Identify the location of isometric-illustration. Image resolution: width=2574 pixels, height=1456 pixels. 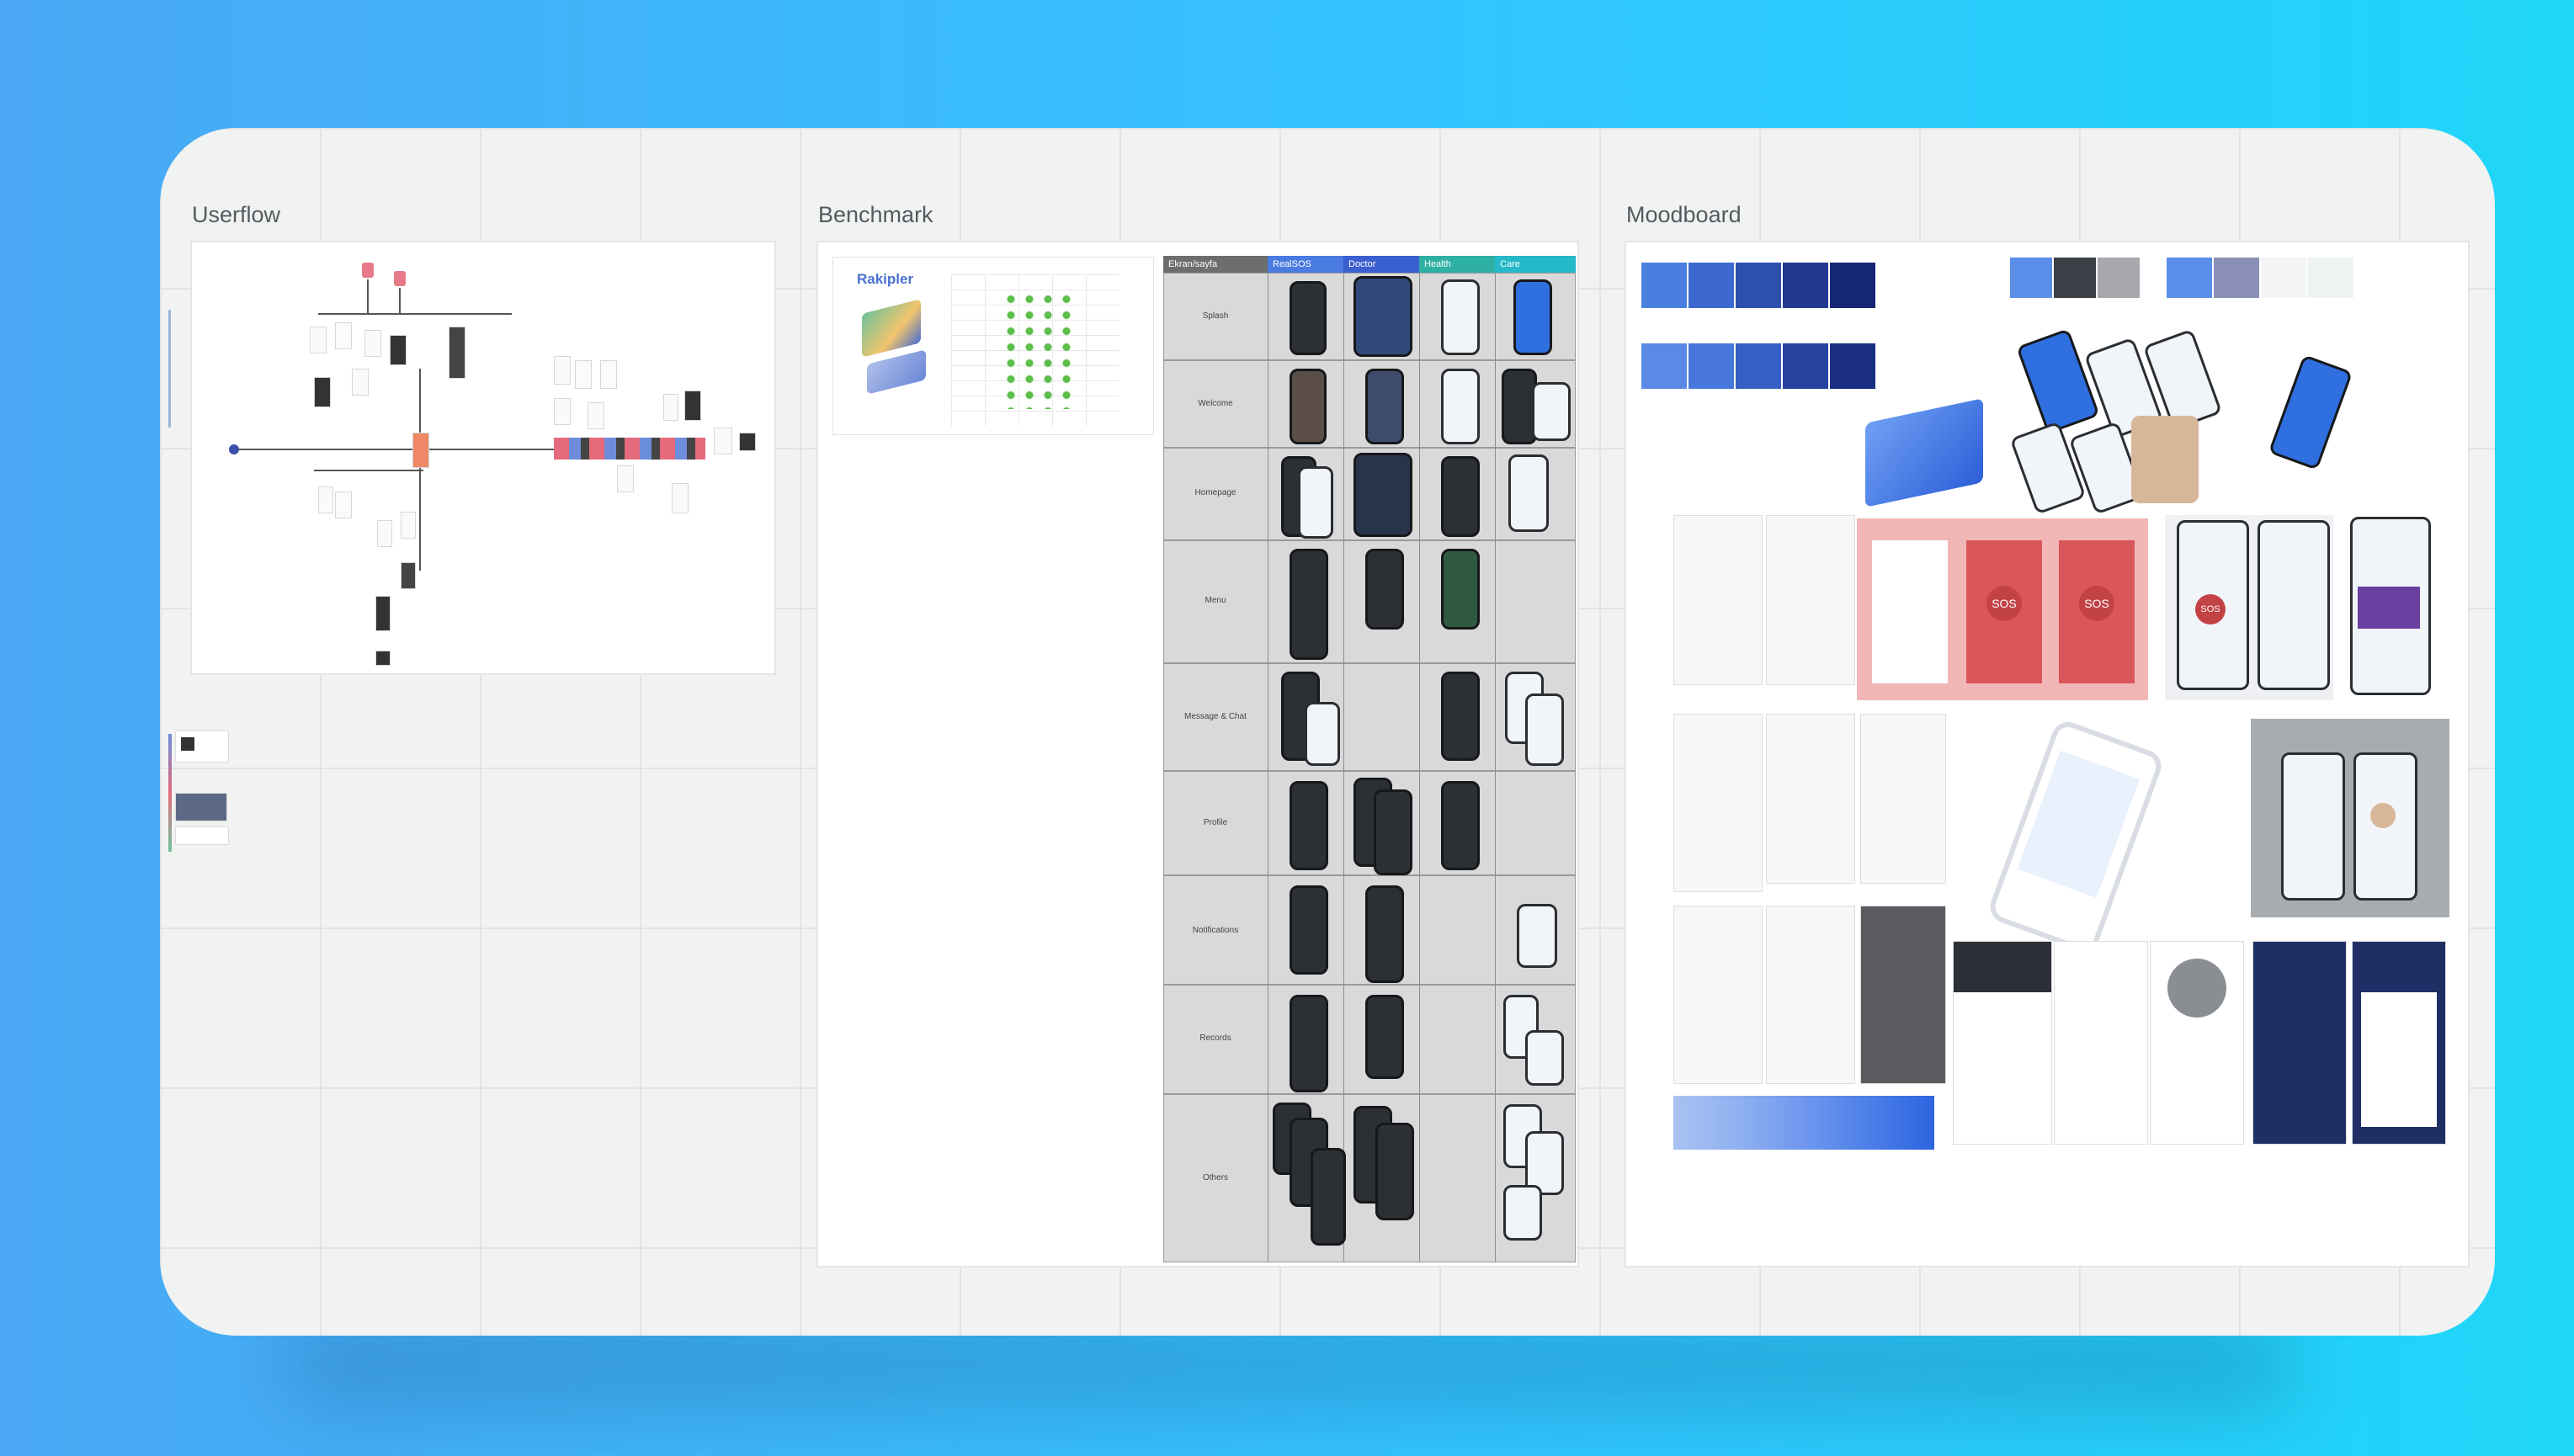
(891, 328).